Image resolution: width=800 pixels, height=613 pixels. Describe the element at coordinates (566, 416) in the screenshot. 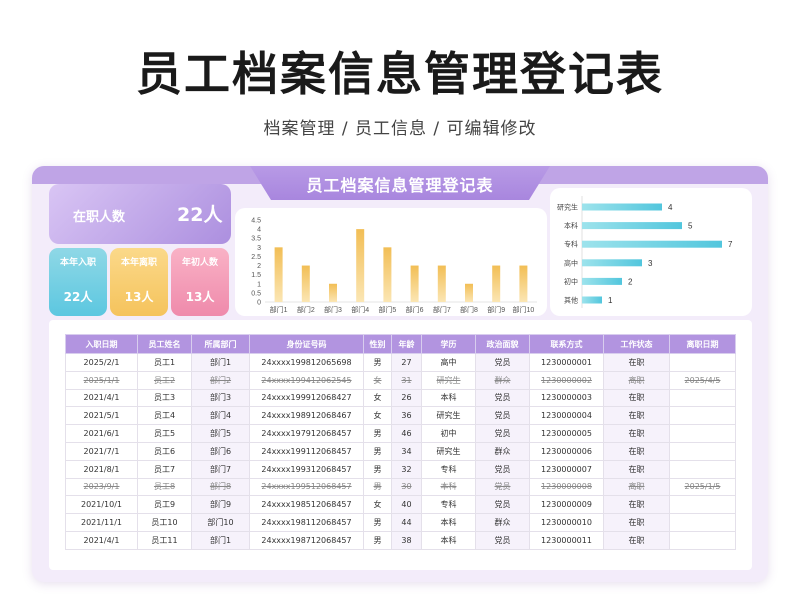

I see `table-cell: 1230000004` at that location.